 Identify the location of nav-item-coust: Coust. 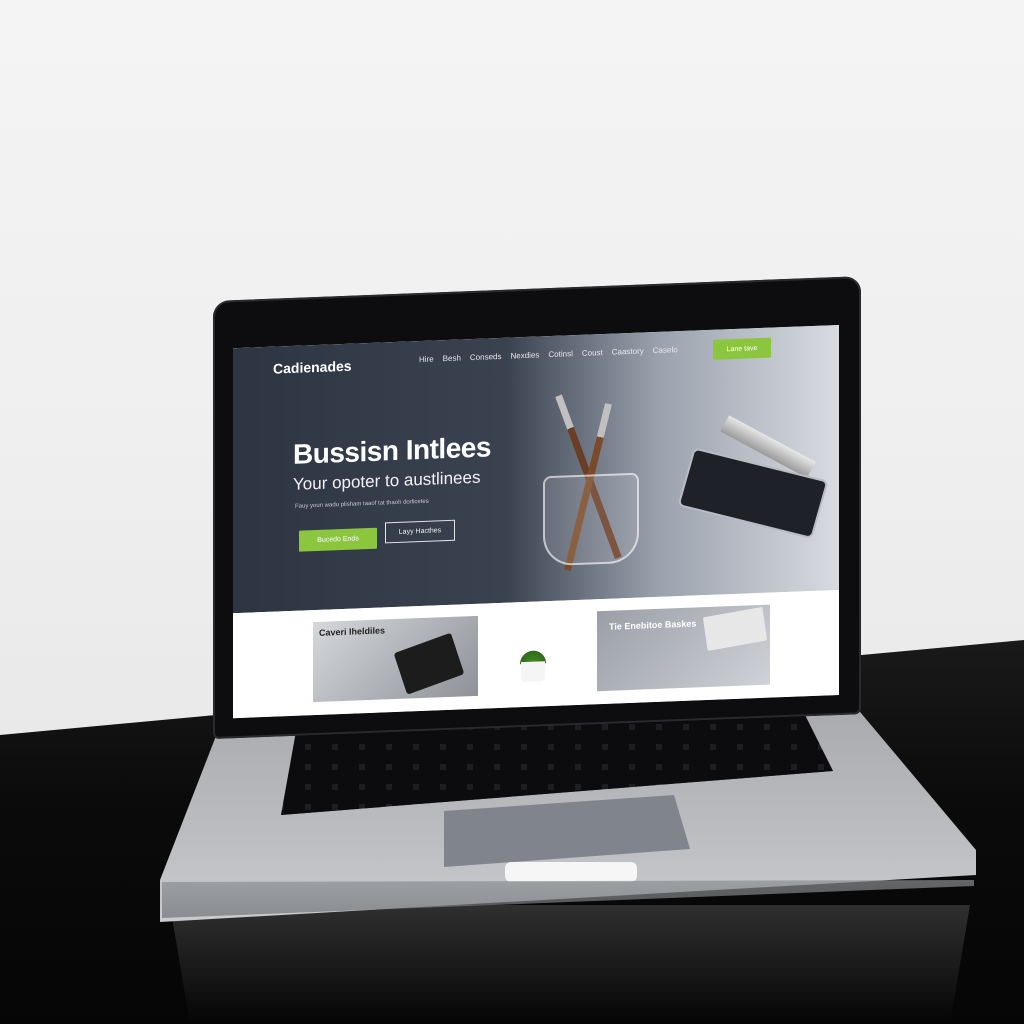
(592, 353).